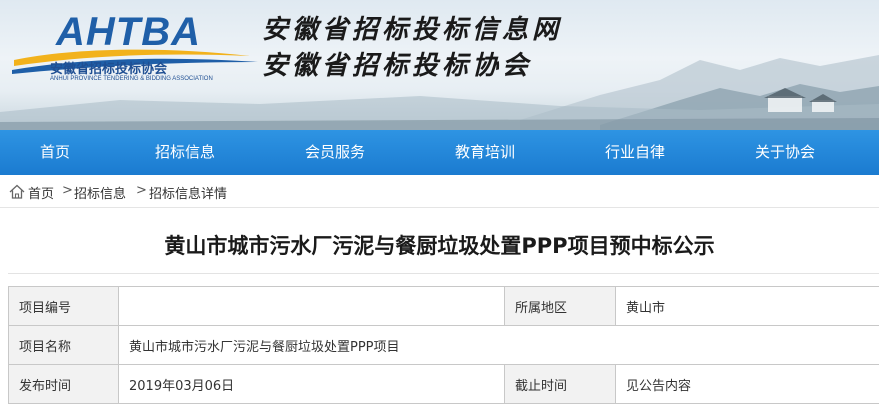  What do you see at coordinates (55, 152) in the screenshot?
I see `nav-item-home: 首页` at bounding box center [55, 152].